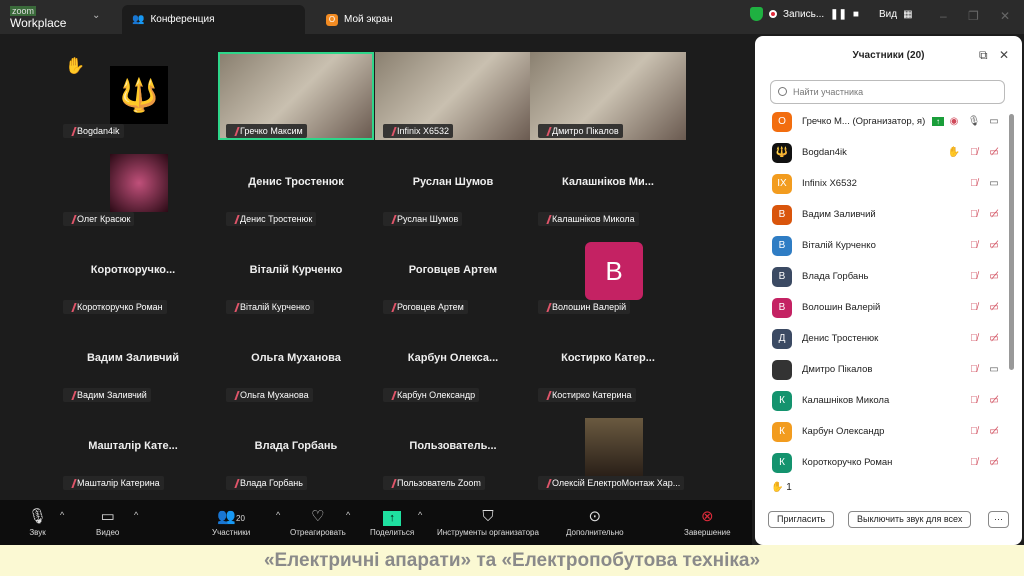  Describe the element at coordinates (488, 522) in the screenshot. I see `host-tools-button: ⛉ Инструменты организатора` at that location.